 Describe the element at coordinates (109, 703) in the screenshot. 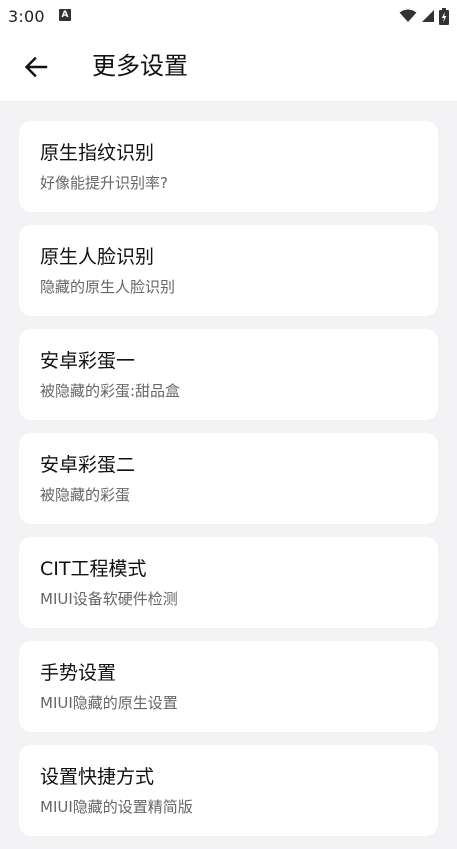

I see `setting-subtitle: MIUI隐藏的原生设置` at that location.